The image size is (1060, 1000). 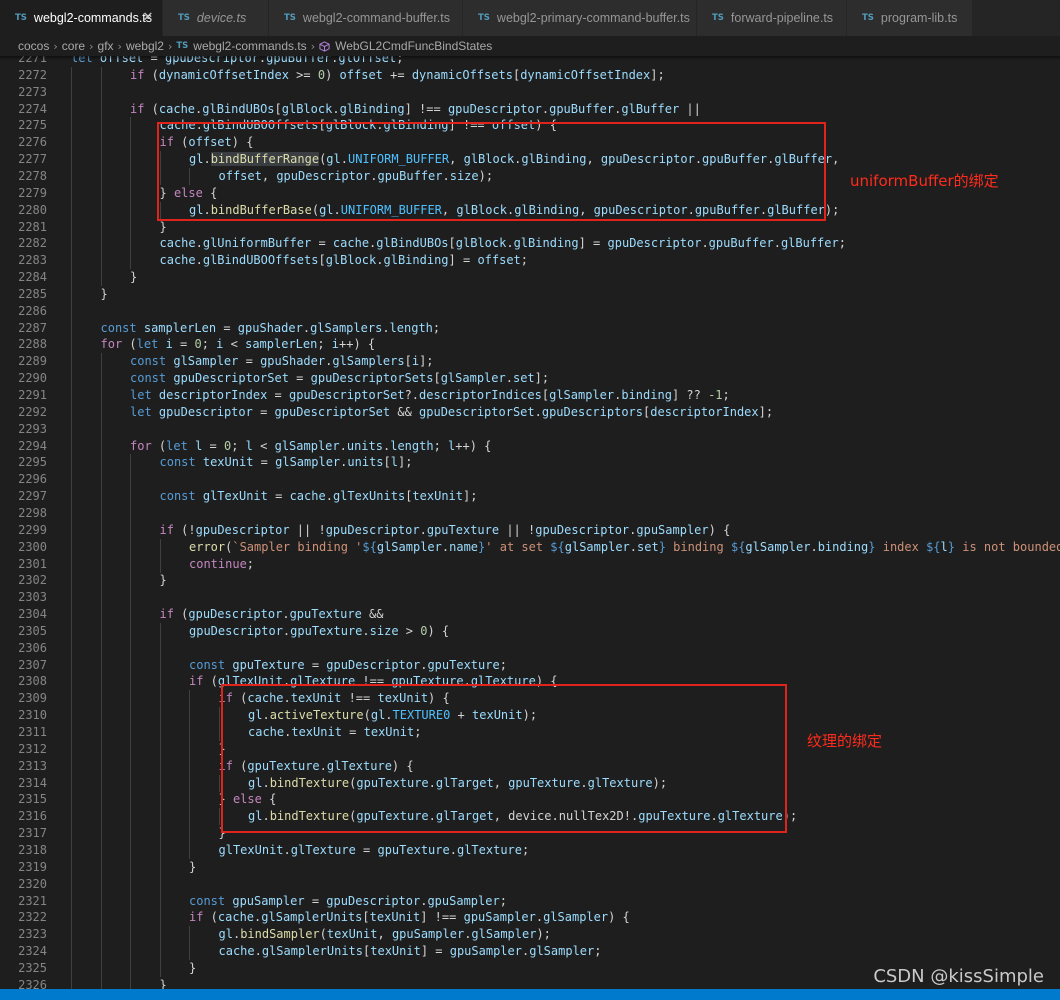 What do you see at coordinates (141, 411) in the screenshot?
I see `code-token: let` at bounding box center [141, 411].